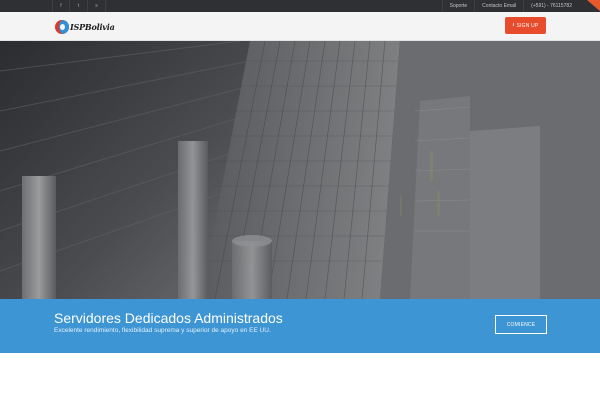  I want to click on site-header: ISPBolivia ⭳ SIGN UP, so click(300, 26).